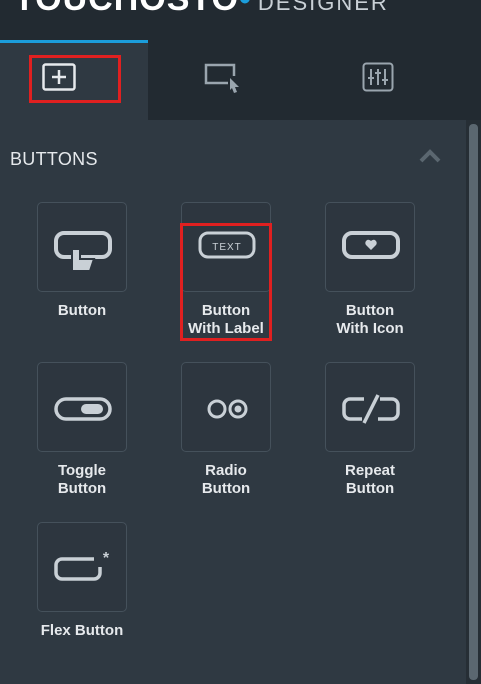  What do you see at coordinates (370, 319) in the screenshot?
I see `button-with-icon-label: Button With Icon` at bounding box center [370, 319].